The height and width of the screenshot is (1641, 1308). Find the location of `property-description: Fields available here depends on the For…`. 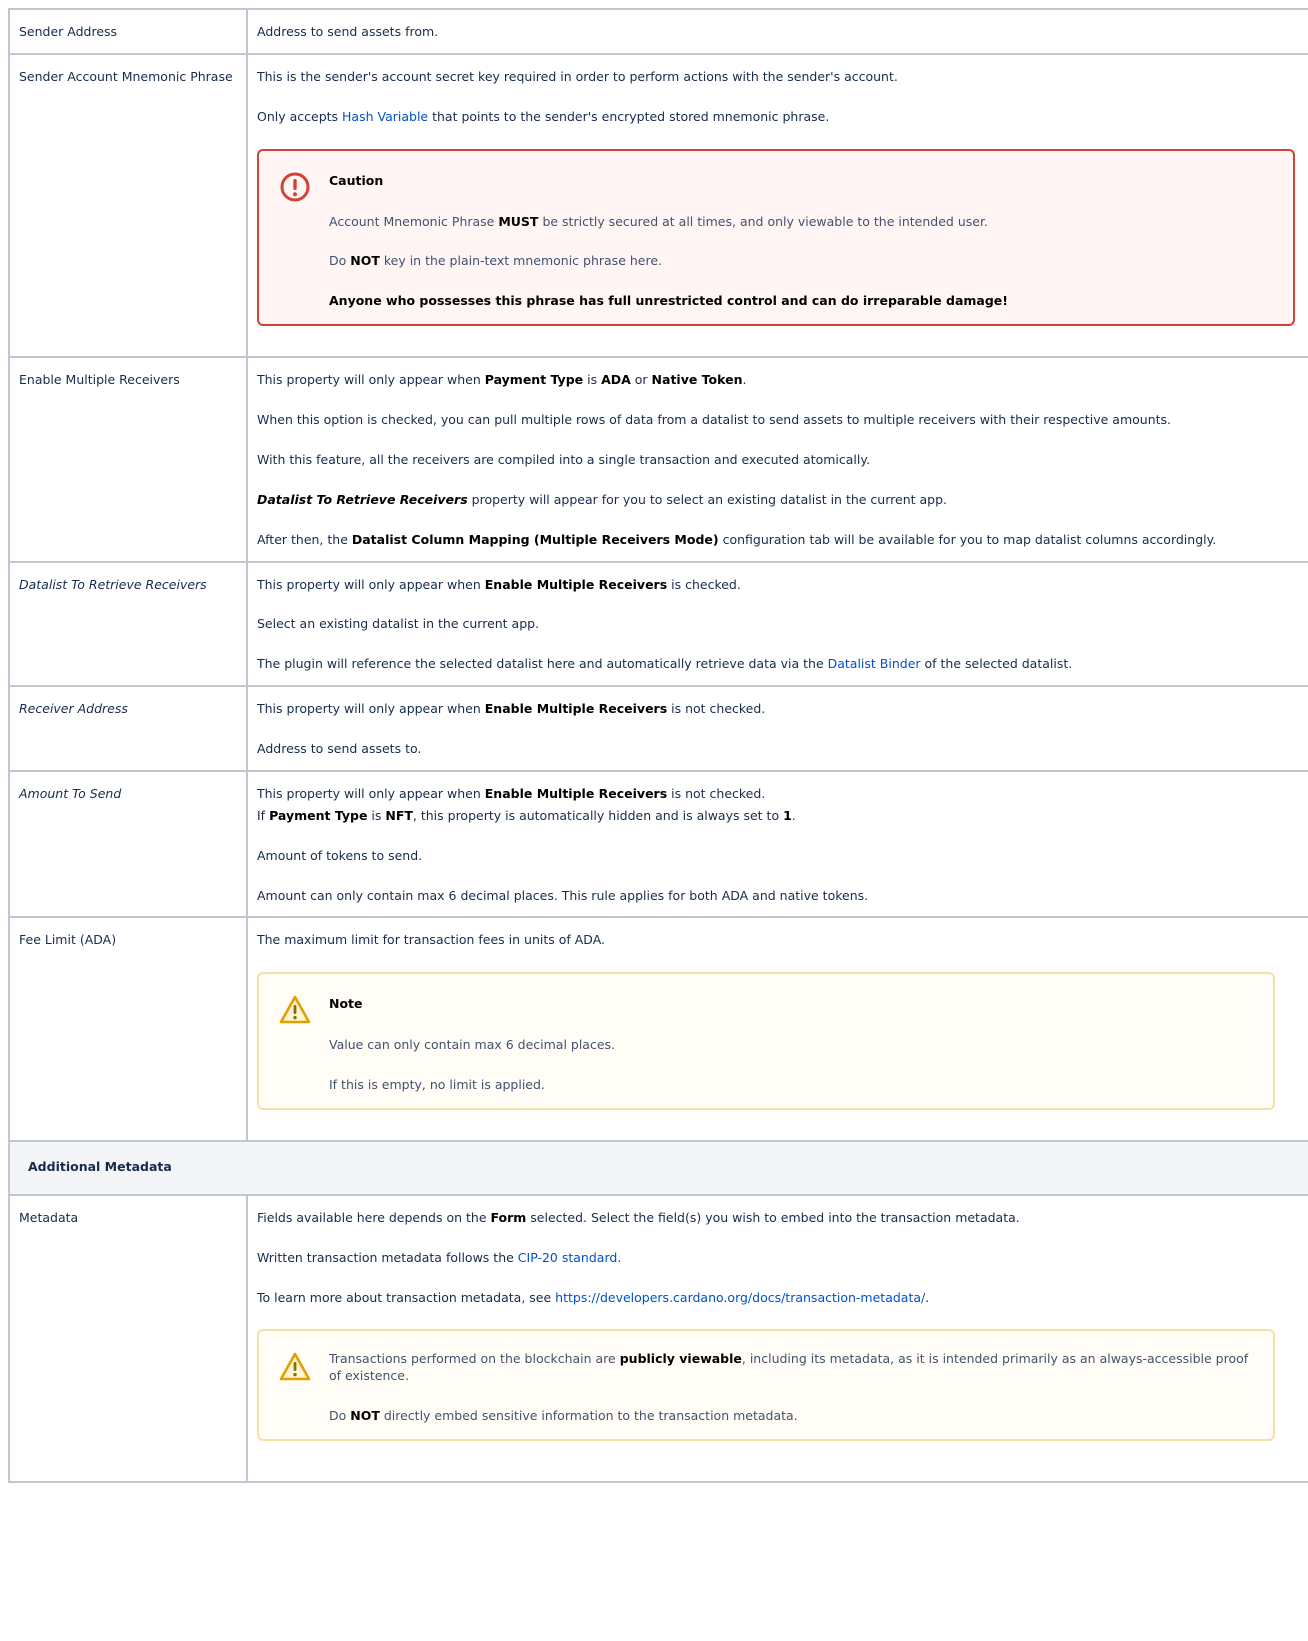

property-description: Fields available here depends on the For… is located at coordinates (777, 1338).